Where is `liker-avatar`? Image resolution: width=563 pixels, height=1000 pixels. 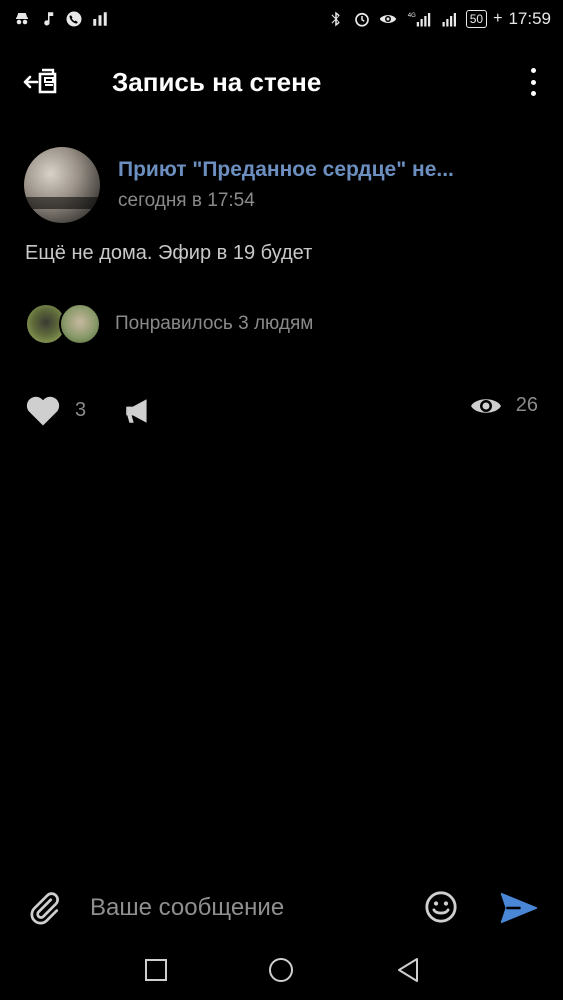 liker-avatar is located at coordinates (80, 324).